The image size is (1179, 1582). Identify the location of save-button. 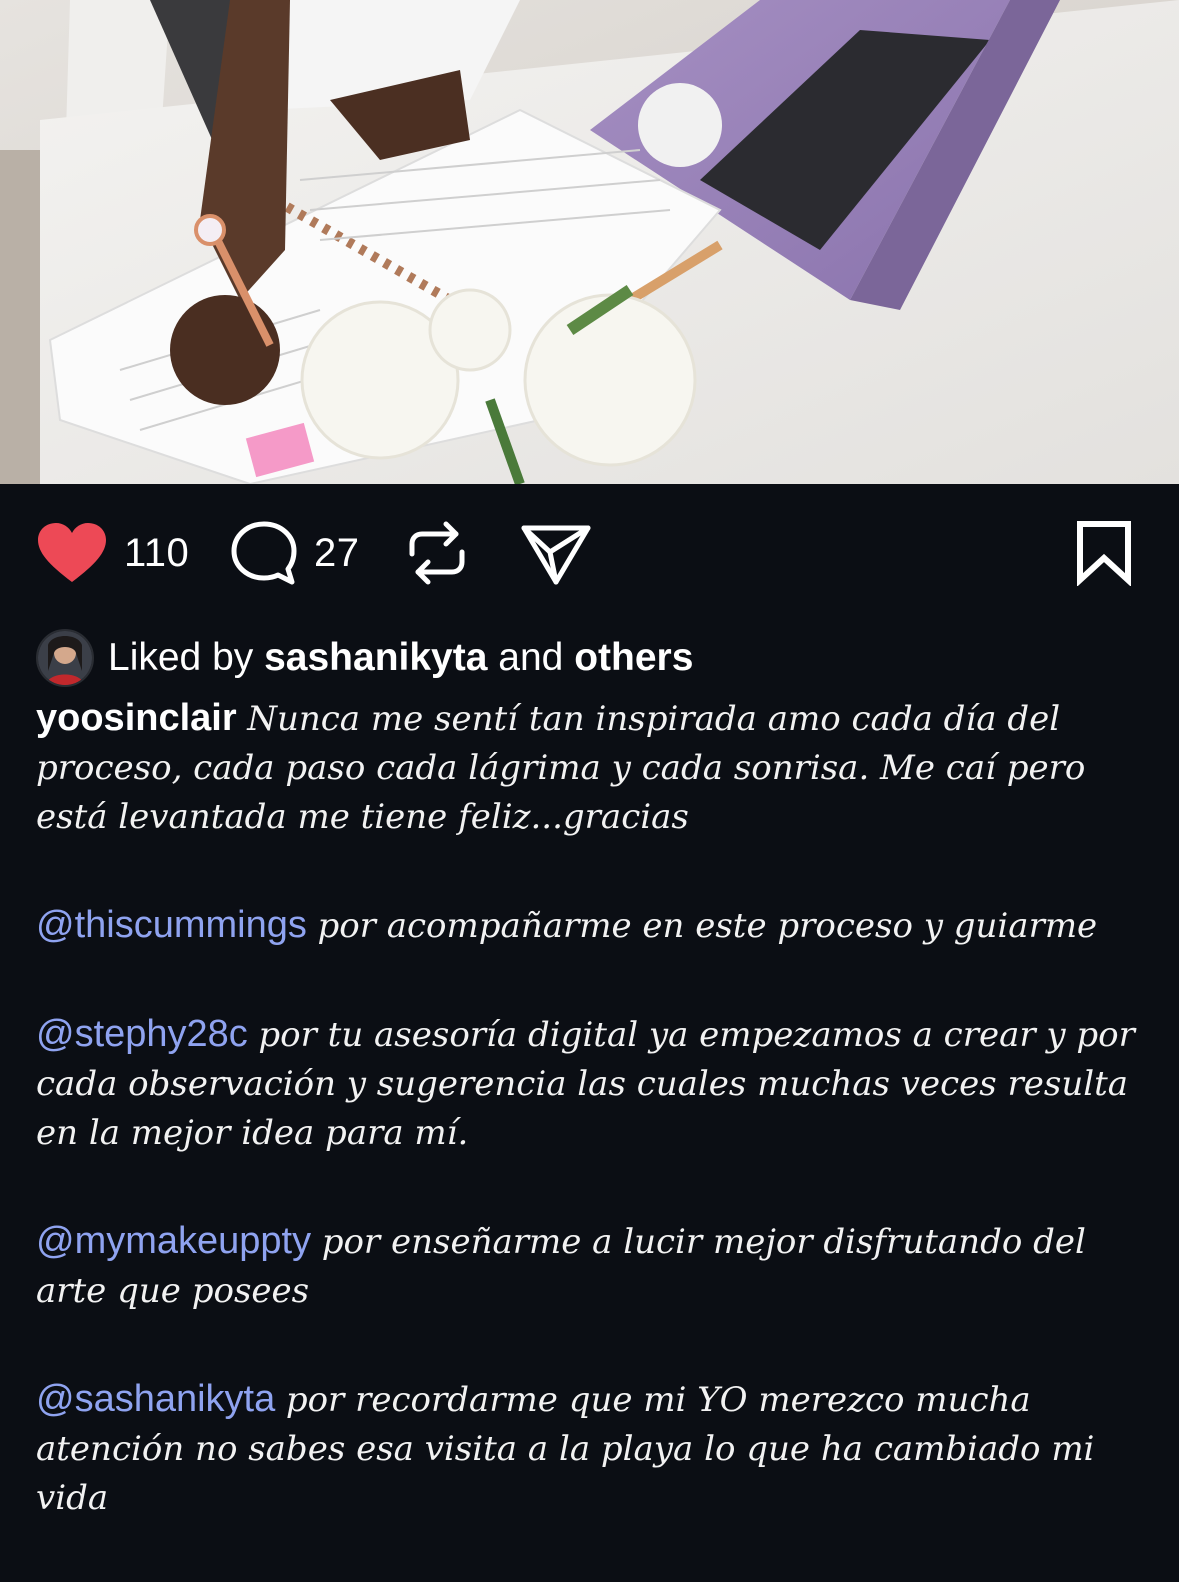
(1104, 553).